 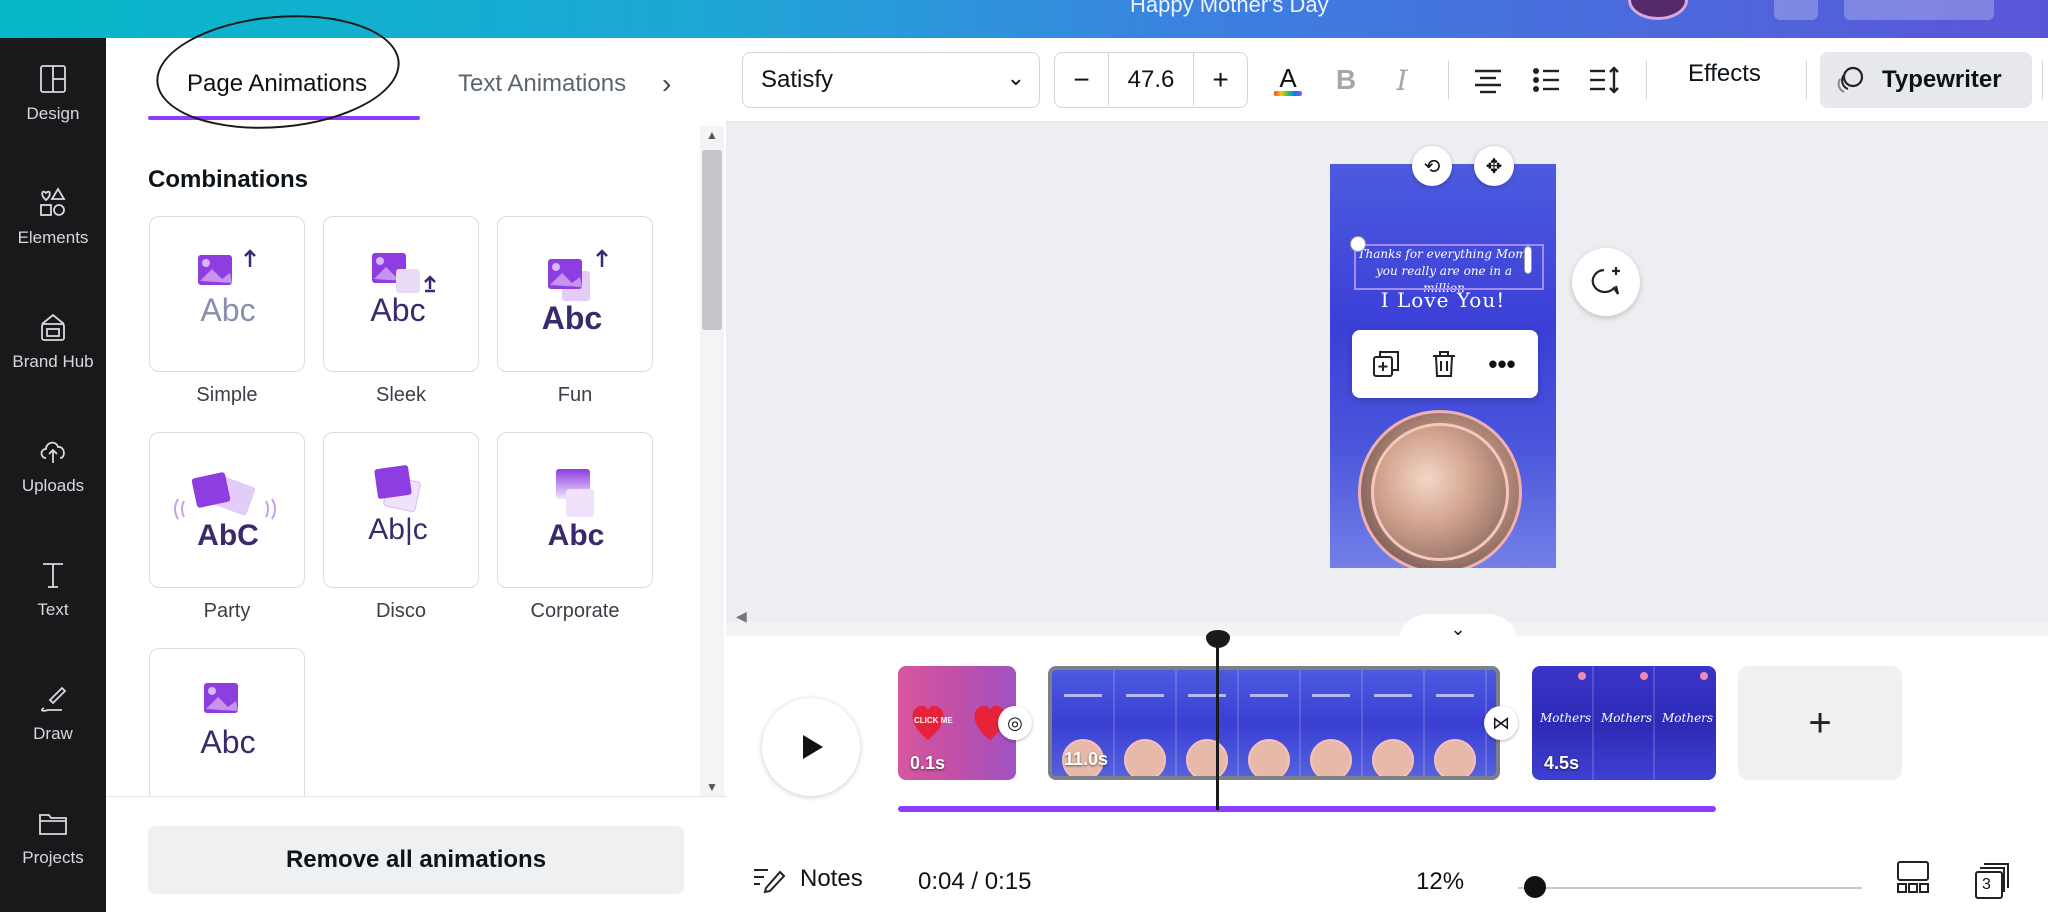 What do you see at coordinates (277, 84) in the screenshot?
I see `tab-page-animations: Page Animations` at bounding box center [277, 84].